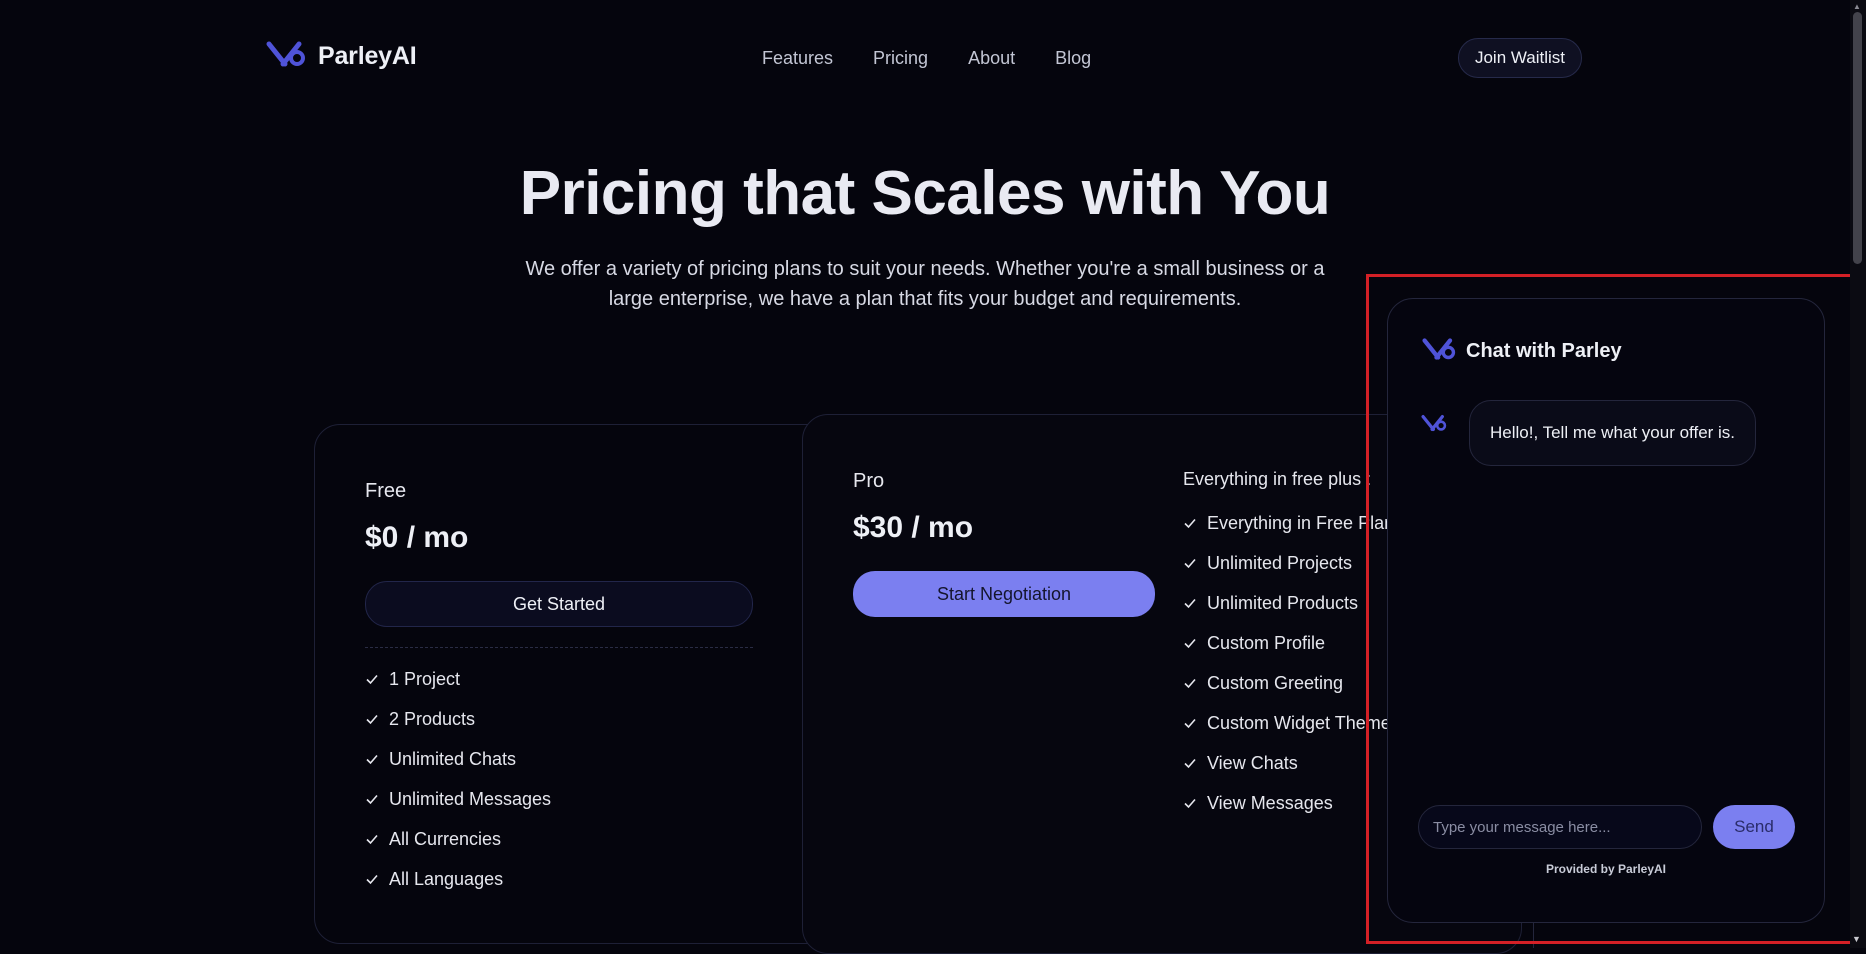 The image size is (1866, 954). Describe the element at coordinates (386, 491) in the screenshot. I see `free-plan-name: Free` at that location.